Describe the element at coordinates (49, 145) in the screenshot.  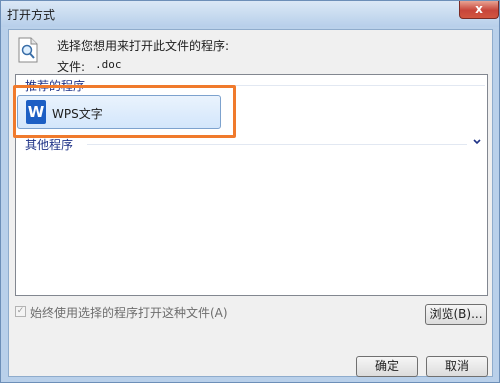
I see `group-header-other: 其他程序` at that location.